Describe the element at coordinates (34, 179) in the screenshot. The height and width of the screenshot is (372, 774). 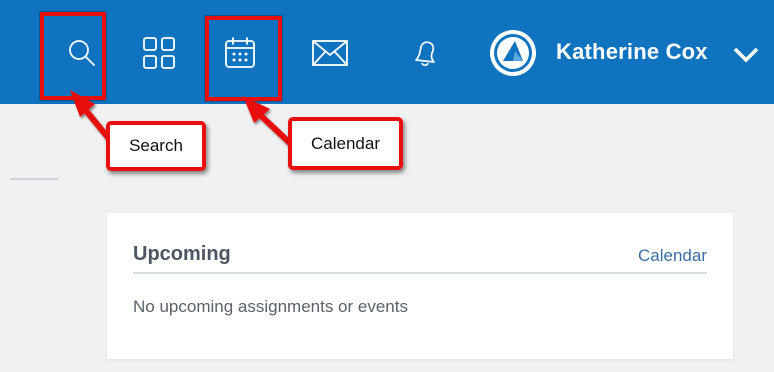
I see `divider` at that location.